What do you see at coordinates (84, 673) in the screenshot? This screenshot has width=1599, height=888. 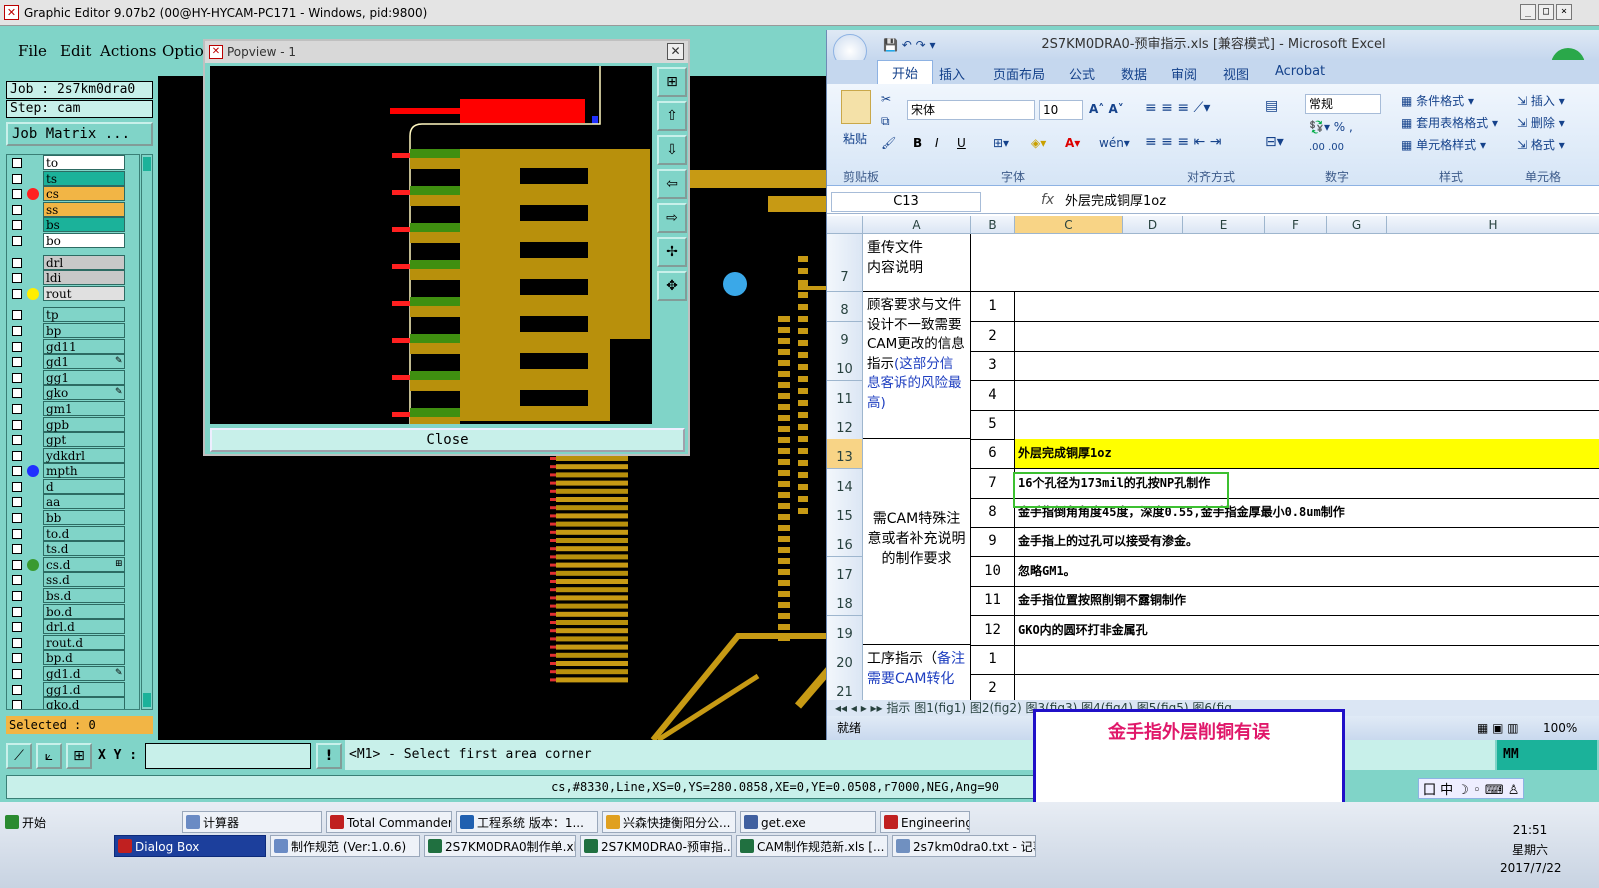 I see `layer-name: gd1.d` at bounding box center [84, 673].